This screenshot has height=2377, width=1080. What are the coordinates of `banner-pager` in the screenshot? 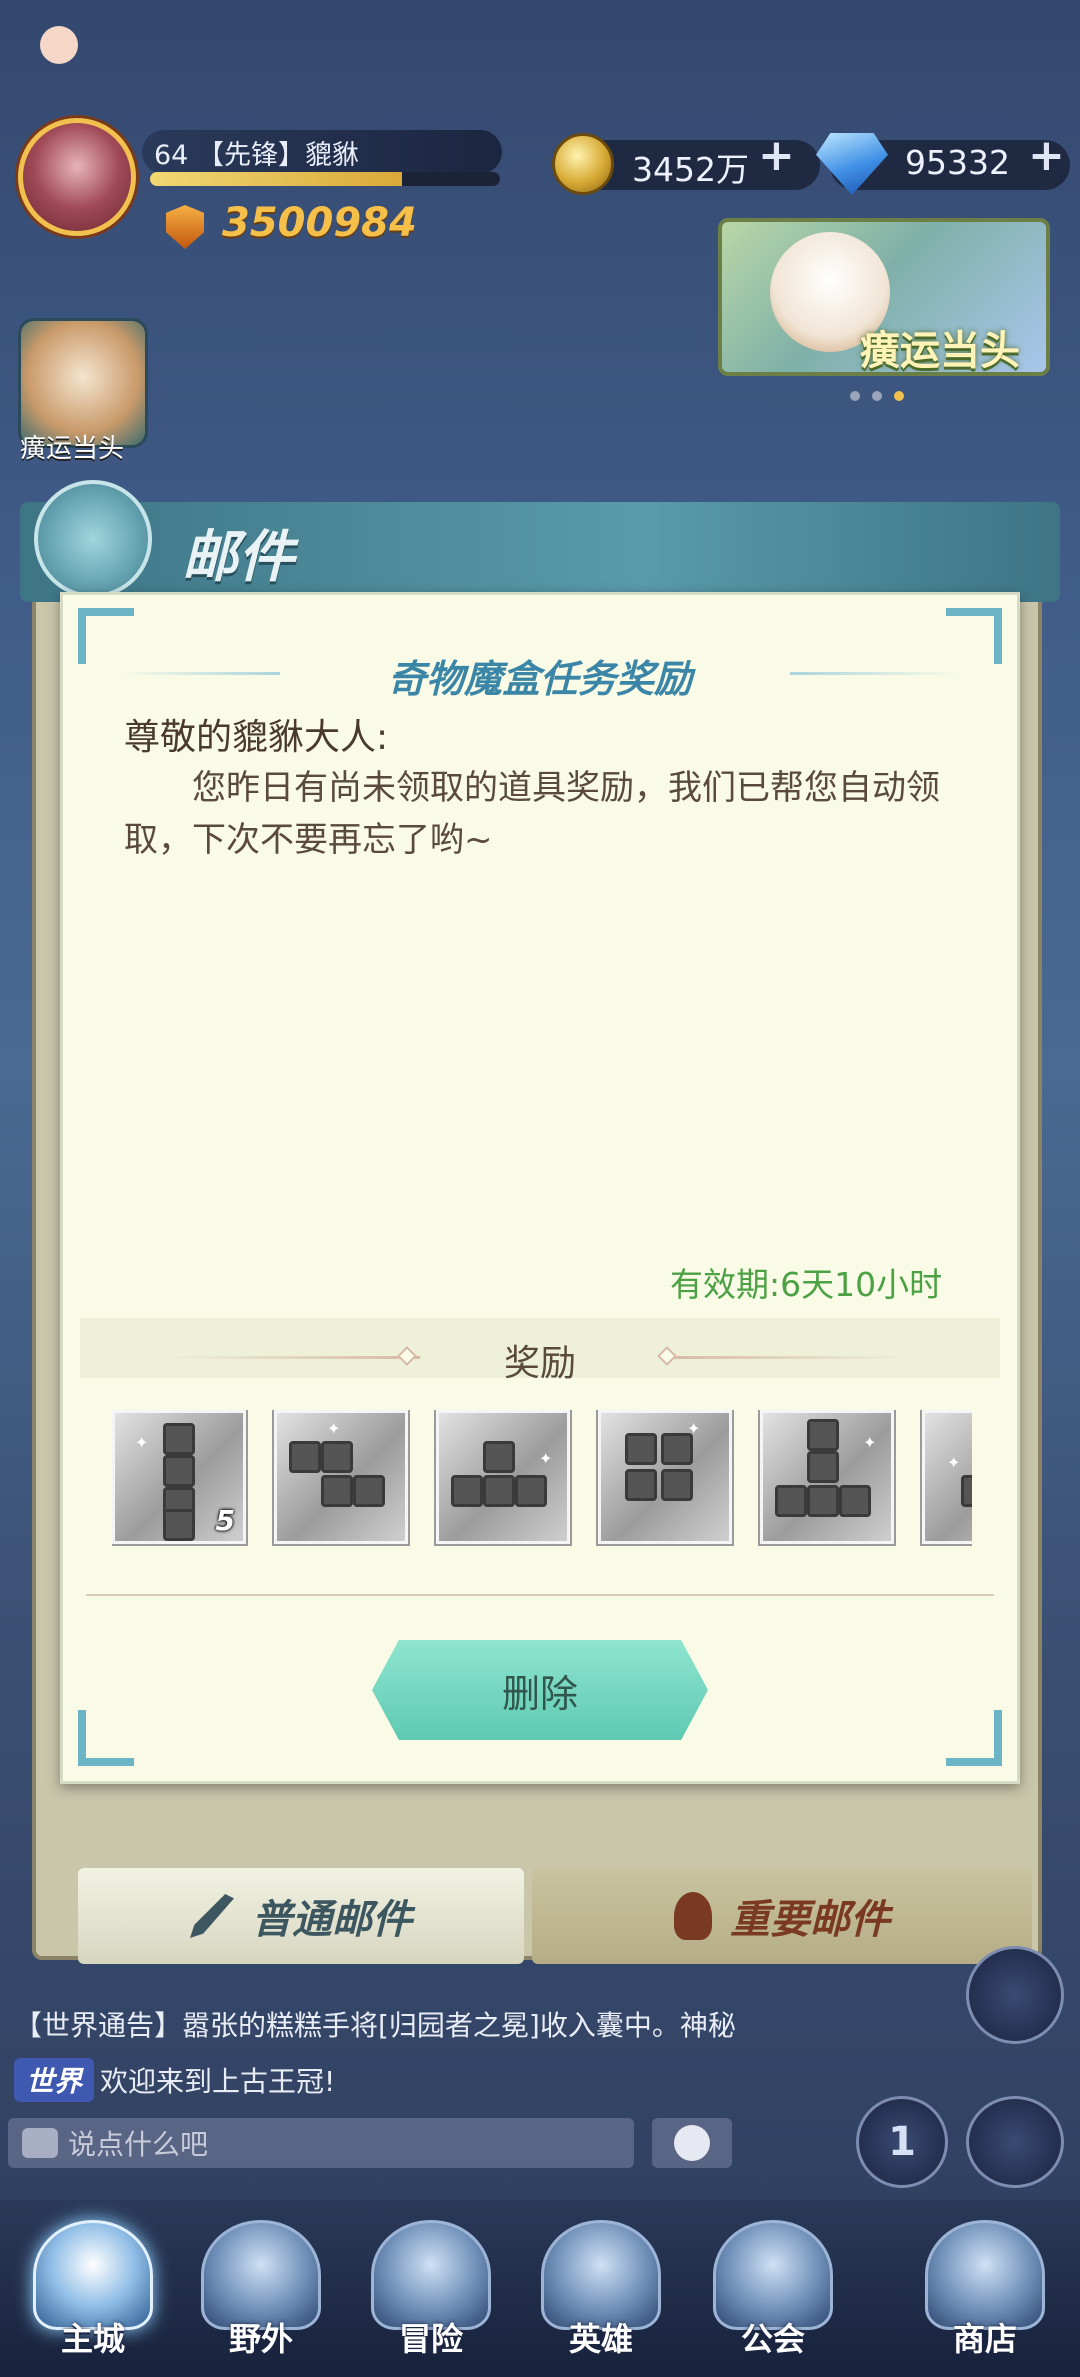 It's located at (883, 395).